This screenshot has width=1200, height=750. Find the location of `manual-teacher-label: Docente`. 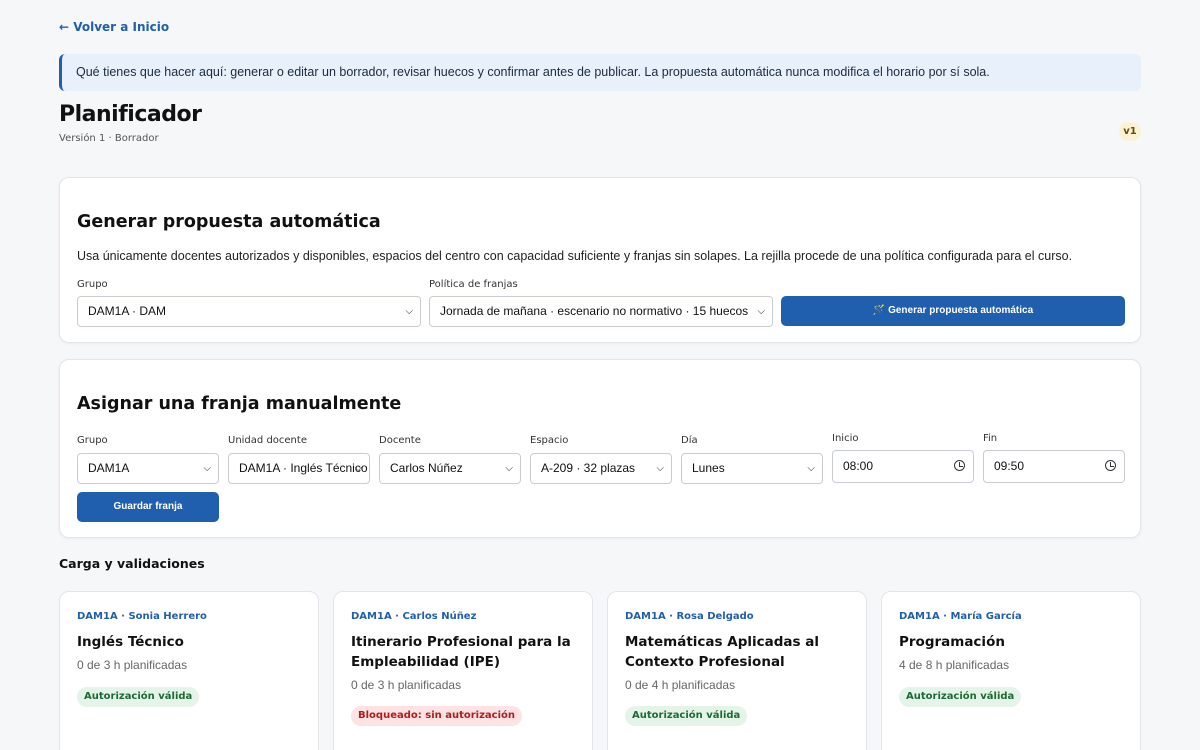

manual-teacher-label: Docente is located at coordinates (400, 440).